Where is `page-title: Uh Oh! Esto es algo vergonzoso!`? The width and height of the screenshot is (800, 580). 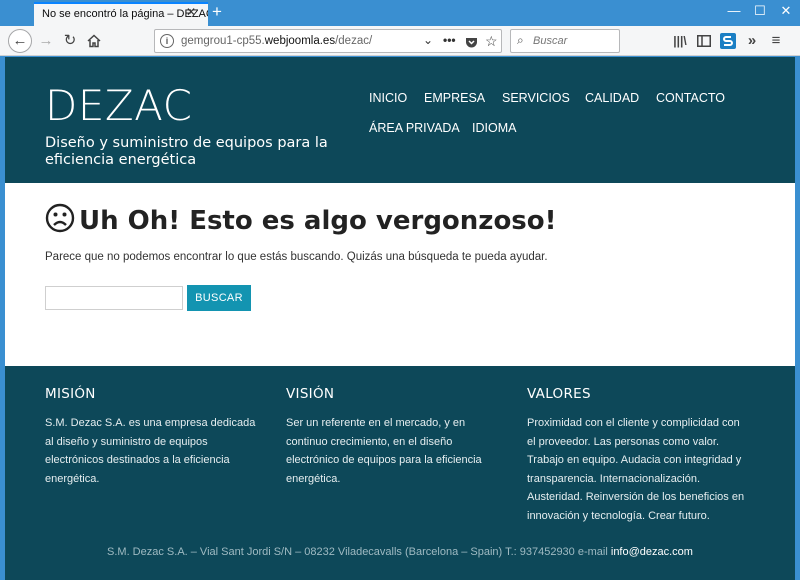
page-title: Uh Oh! Esto es algo vergonzoso! is located at coordinates (301, 219).